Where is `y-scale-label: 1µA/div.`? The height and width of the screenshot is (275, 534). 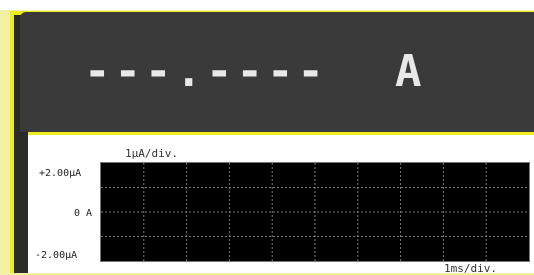 y-scale-label: 1µA/div. is located at coordinates (151, 153).